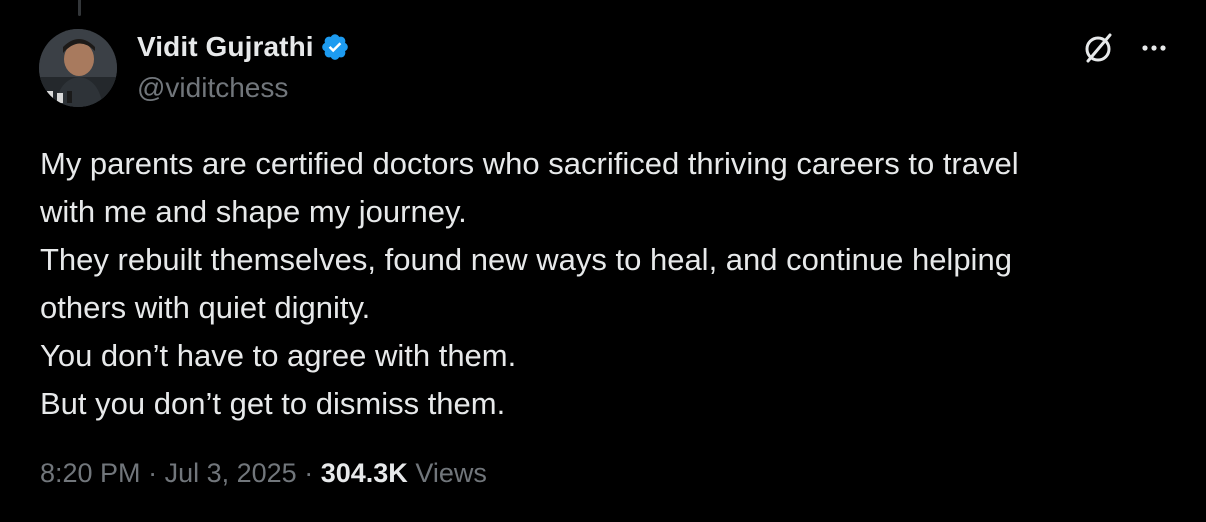  What do you see at coordinates (212, 88) in the screenshot?
I see `author-handle: @viditchess` at bounding box center [212, 88].